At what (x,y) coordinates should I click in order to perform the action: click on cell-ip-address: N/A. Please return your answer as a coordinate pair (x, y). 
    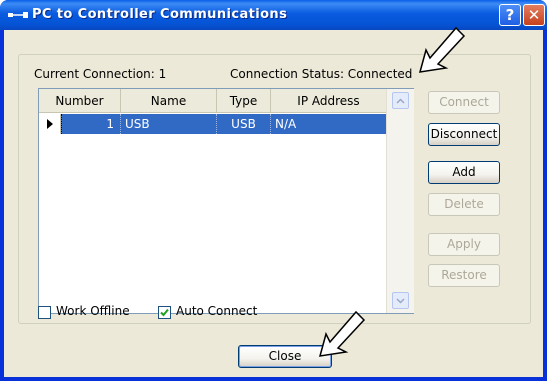
    Looking at the image, I should click on (328, 124).